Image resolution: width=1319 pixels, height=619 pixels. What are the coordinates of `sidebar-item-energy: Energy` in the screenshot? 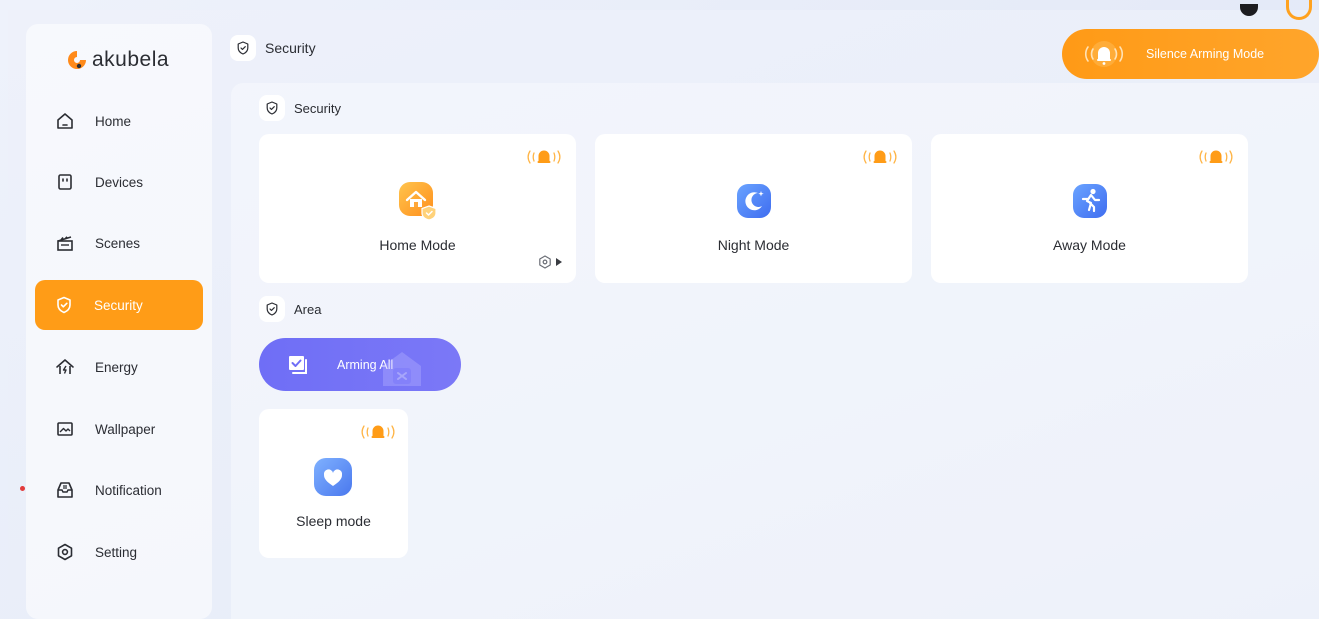 It's located at (120, 367).